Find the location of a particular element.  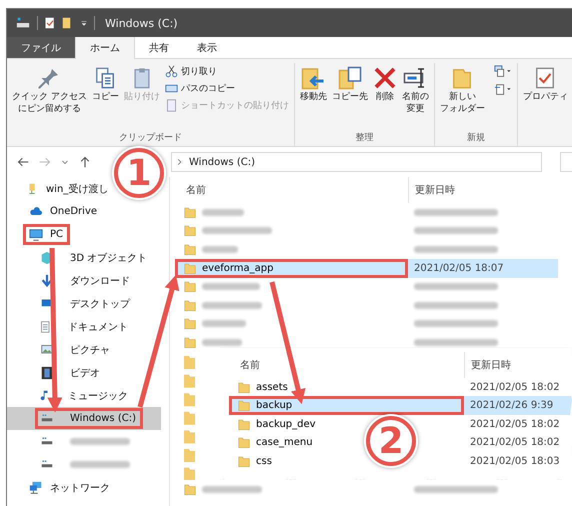

ribbon-button: 名前の 変更 is located at coordinates (415, 90).